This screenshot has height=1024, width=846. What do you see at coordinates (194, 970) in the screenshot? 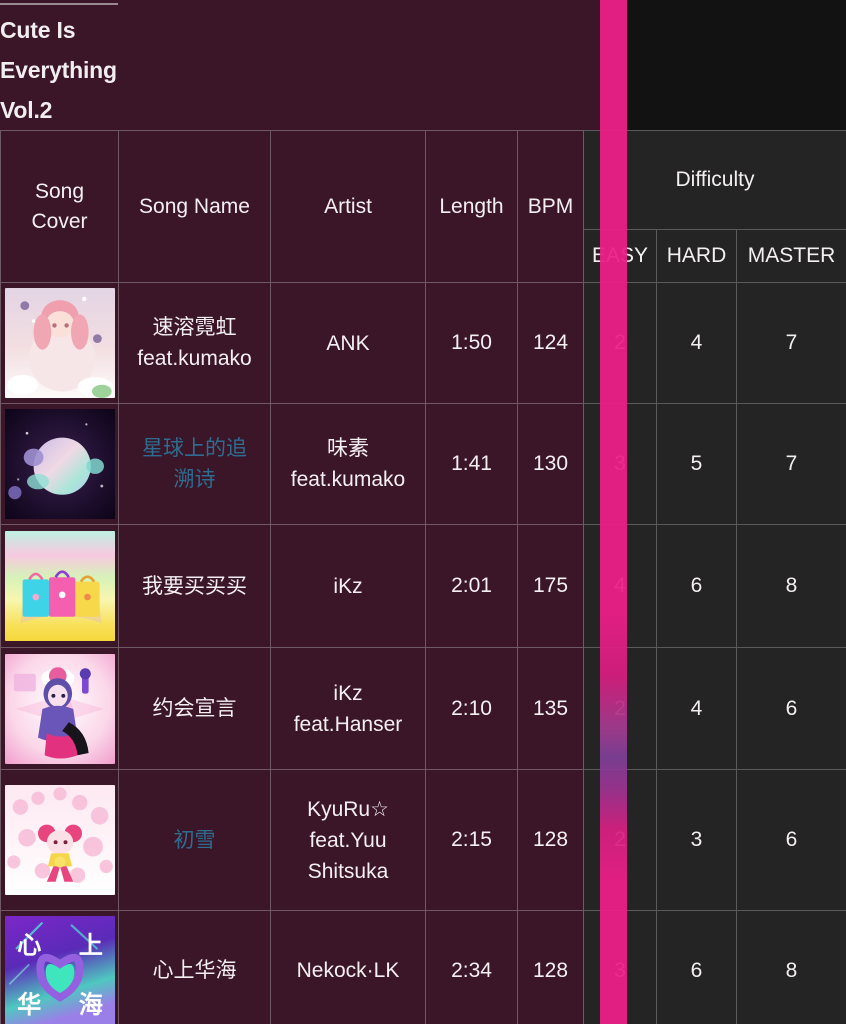
I see `song-name-line: 心上华海` at bounding box center [194, 970].